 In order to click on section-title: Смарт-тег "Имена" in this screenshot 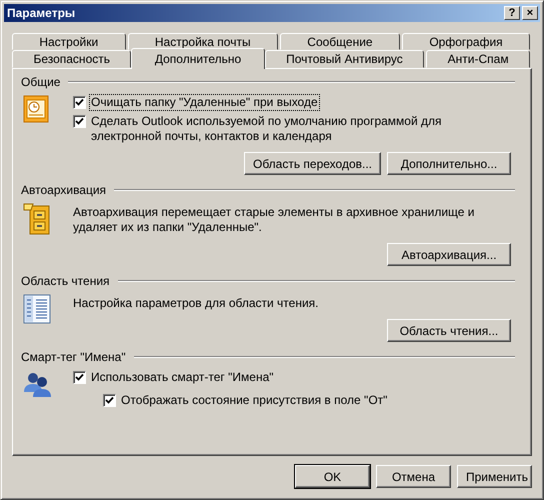, I will do `click(73, 357)`.